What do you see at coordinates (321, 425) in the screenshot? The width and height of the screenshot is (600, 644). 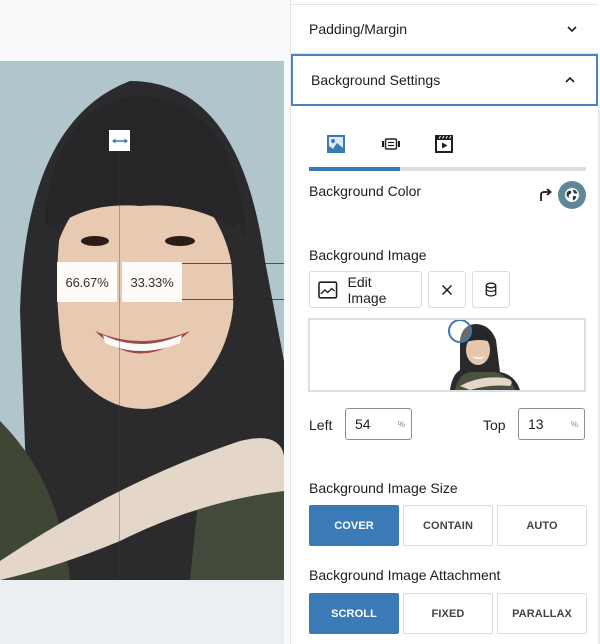 I see `focal-left-label: Left` at bounding box center [321, 425].